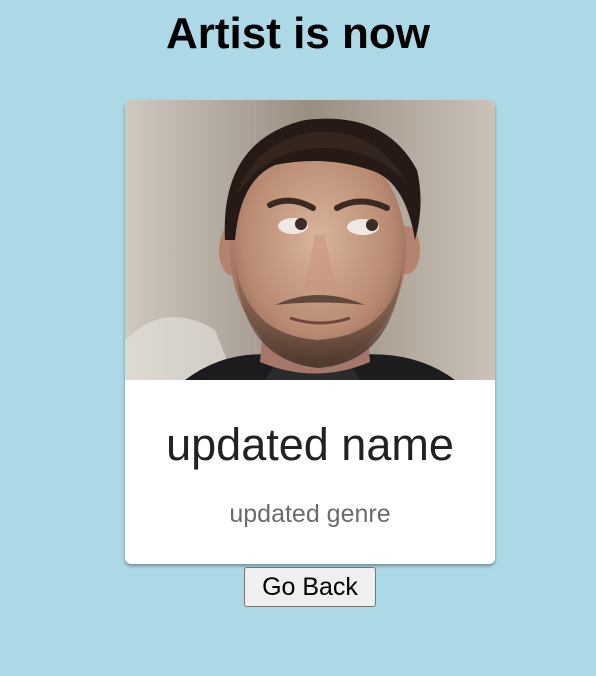 The height and width of the screenshot is (676, 596). I want to click on go-back-button: Go Back, so click(310, 587).